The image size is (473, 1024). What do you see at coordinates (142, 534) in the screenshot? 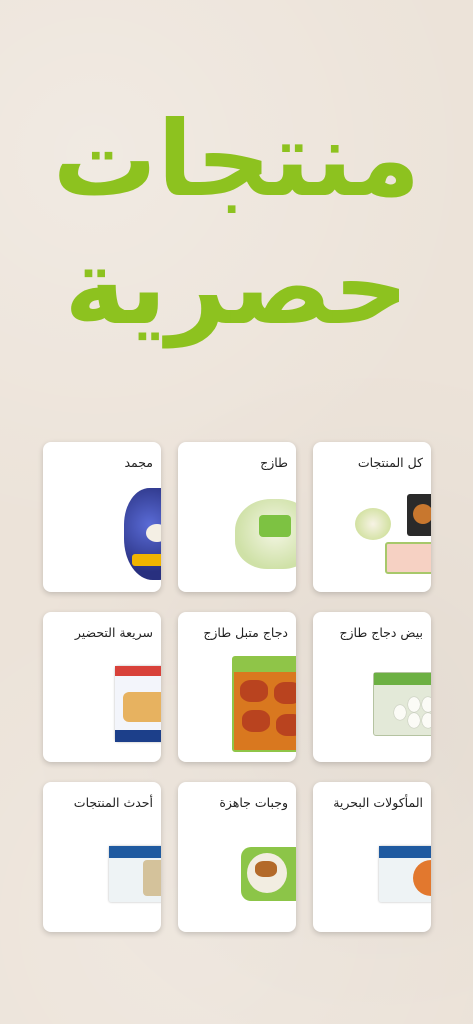
I see `frozen-chicken-icon` at bounding box center [142, 534].